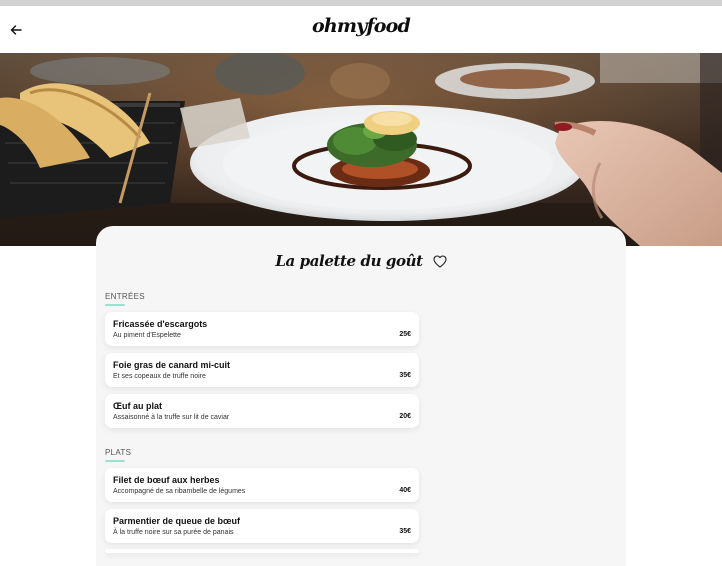  What do you see at coordinates (173, 532) in the screenshot?
I see `dish-description: À la truffe noire sur sa purée de panais` at bounding box center [173, 532].